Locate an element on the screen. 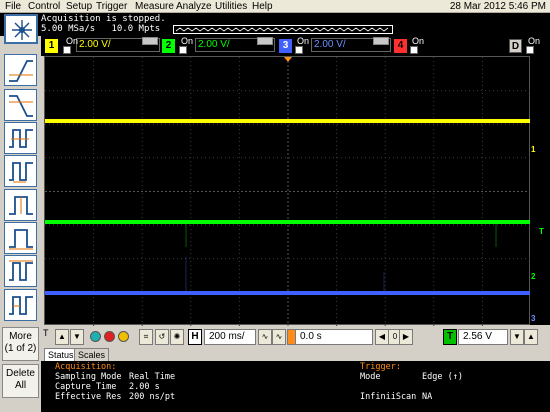 This screenshot has height=412, width=550. effective-res-label: Effective Res is located at coordinates (88, 397).